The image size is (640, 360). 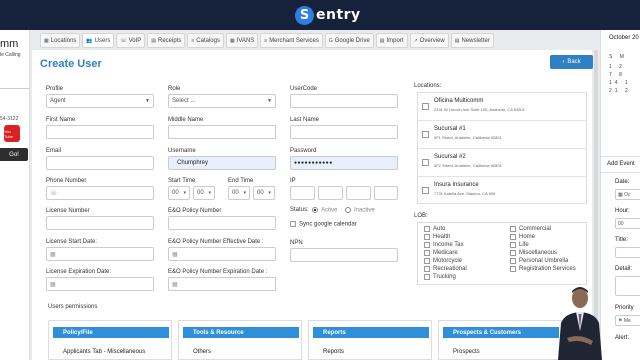 I want to click on lob-checkbox-trucking: Trucking, so click(x=440, y=277).